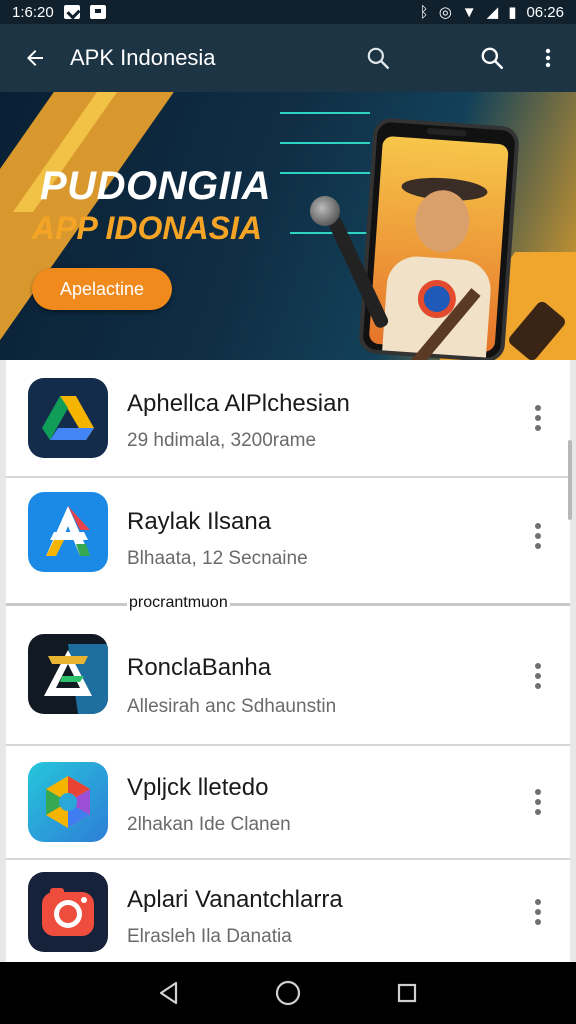 The width and height of the screenshot is (576, 1024). I want to click on status-bar: 1:6:20 ᛒ ◎ ▼ ◢ ▮ 06:26, so click(288, 12).